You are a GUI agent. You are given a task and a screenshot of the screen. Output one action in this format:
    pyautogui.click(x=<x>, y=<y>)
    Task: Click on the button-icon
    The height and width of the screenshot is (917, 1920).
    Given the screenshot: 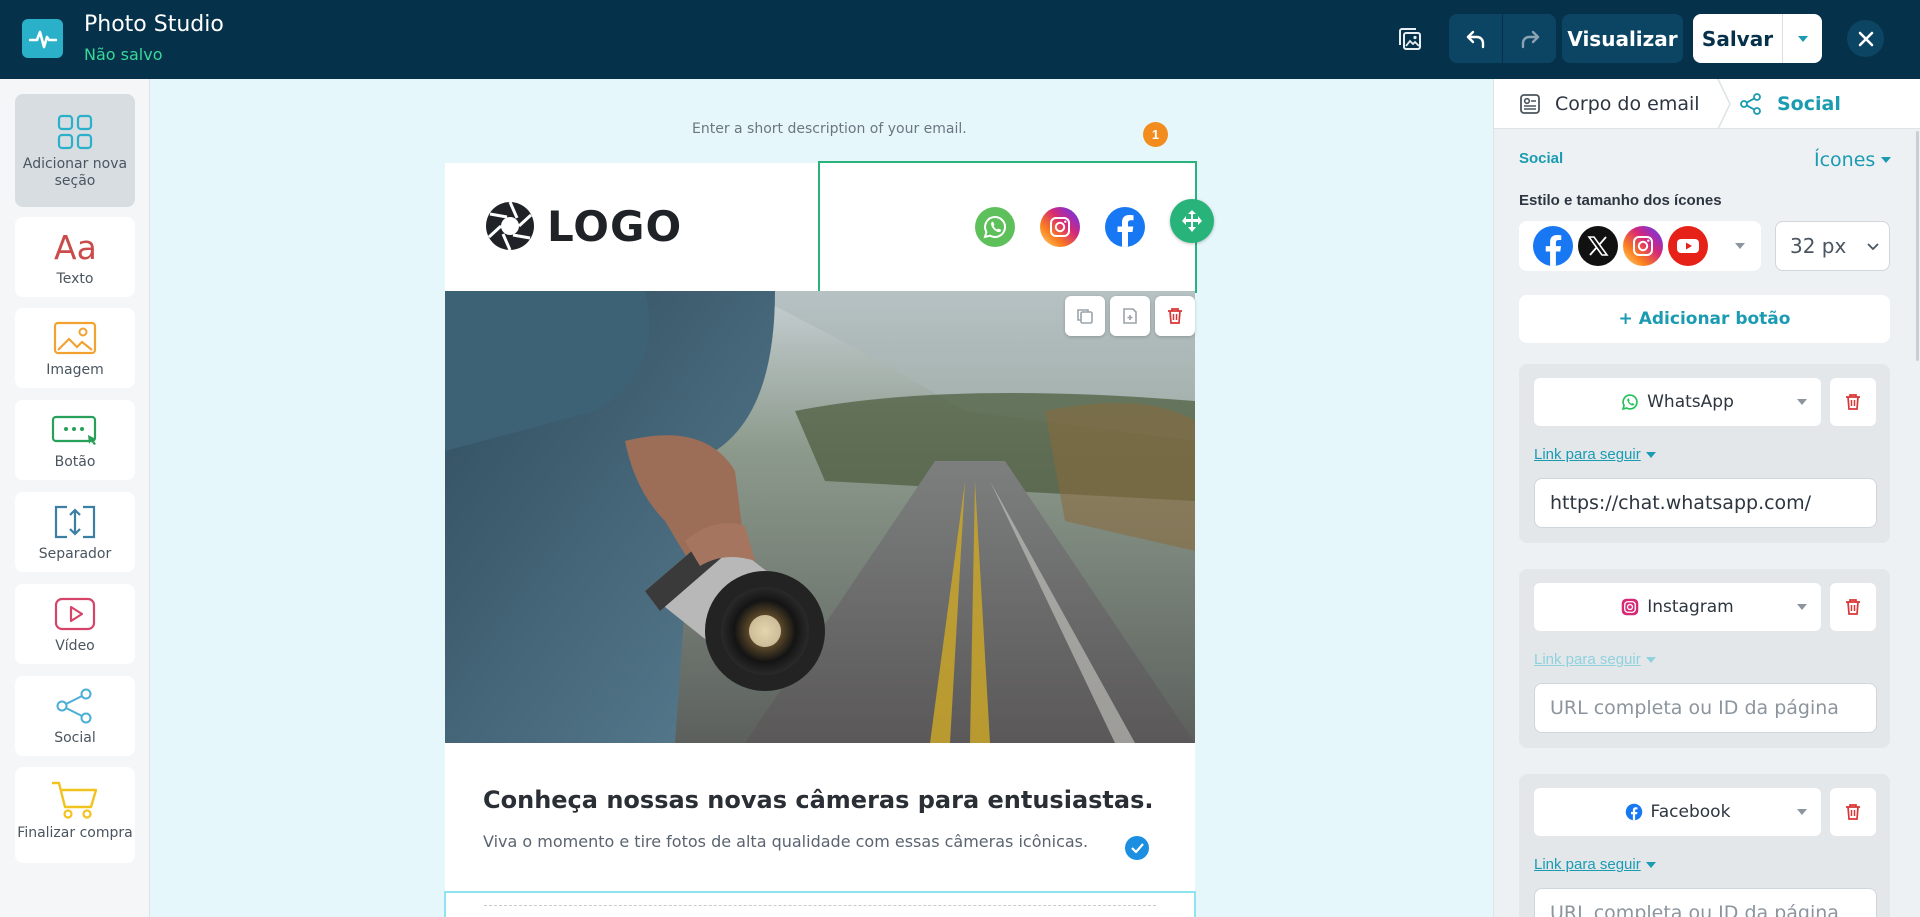 What is the action you would take?
    pyautogui.click(x=74, y=430)
    